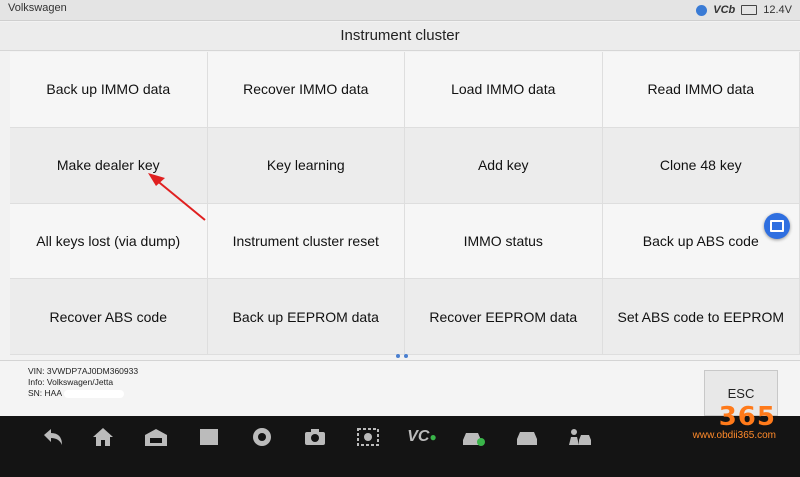  I want to click on car-icon, so click(527, 437).